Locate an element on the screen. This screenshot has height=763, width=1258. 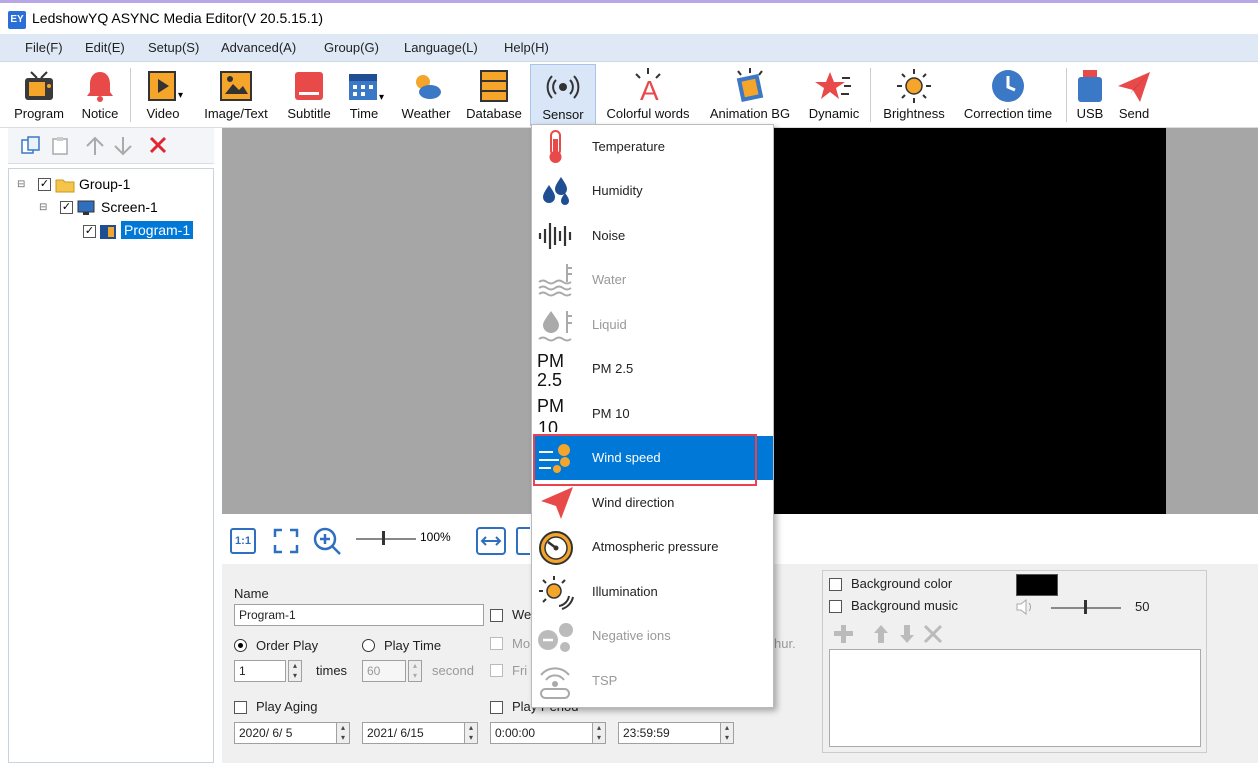
end-date-input: 2021/ 6/15 is located at coordinates (416, 733).